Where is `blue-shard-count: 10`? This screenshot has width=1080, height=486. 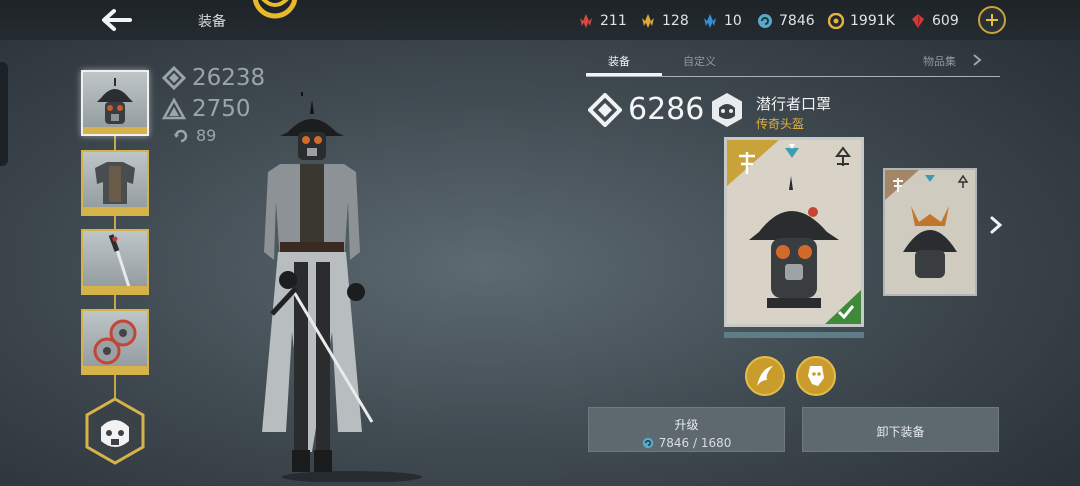 blue-shard-count: 10 is located at coordinates (733, 21).